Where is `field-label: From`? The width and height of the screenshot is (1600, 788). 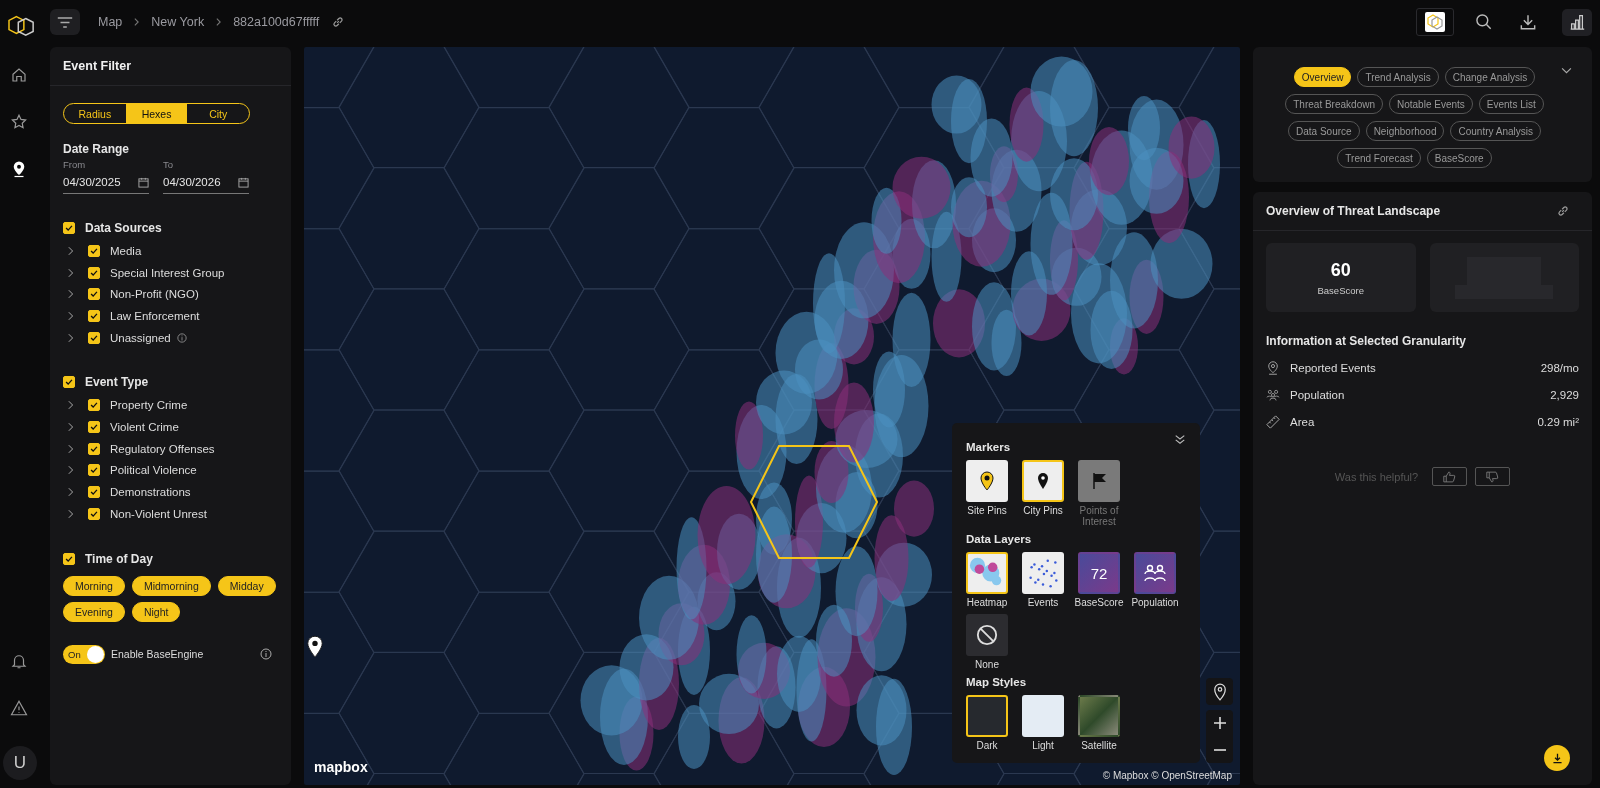
field-label: From is located at coordinates (75, 164).